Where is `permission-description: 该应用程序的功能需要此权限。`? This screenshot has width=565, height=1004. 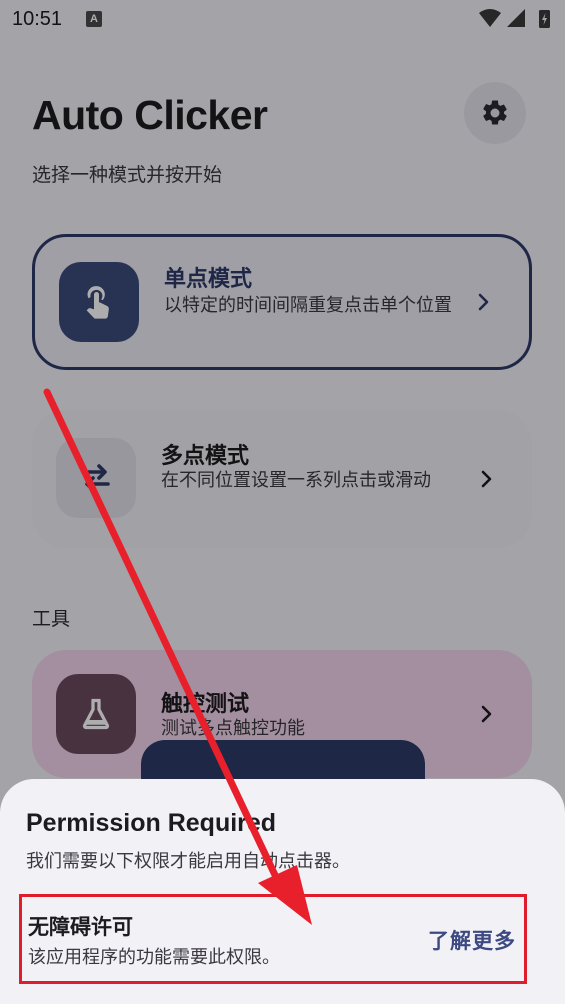
permission-description: 该应用程序的功能需要此权限。 is located at coordinates (154, 957).